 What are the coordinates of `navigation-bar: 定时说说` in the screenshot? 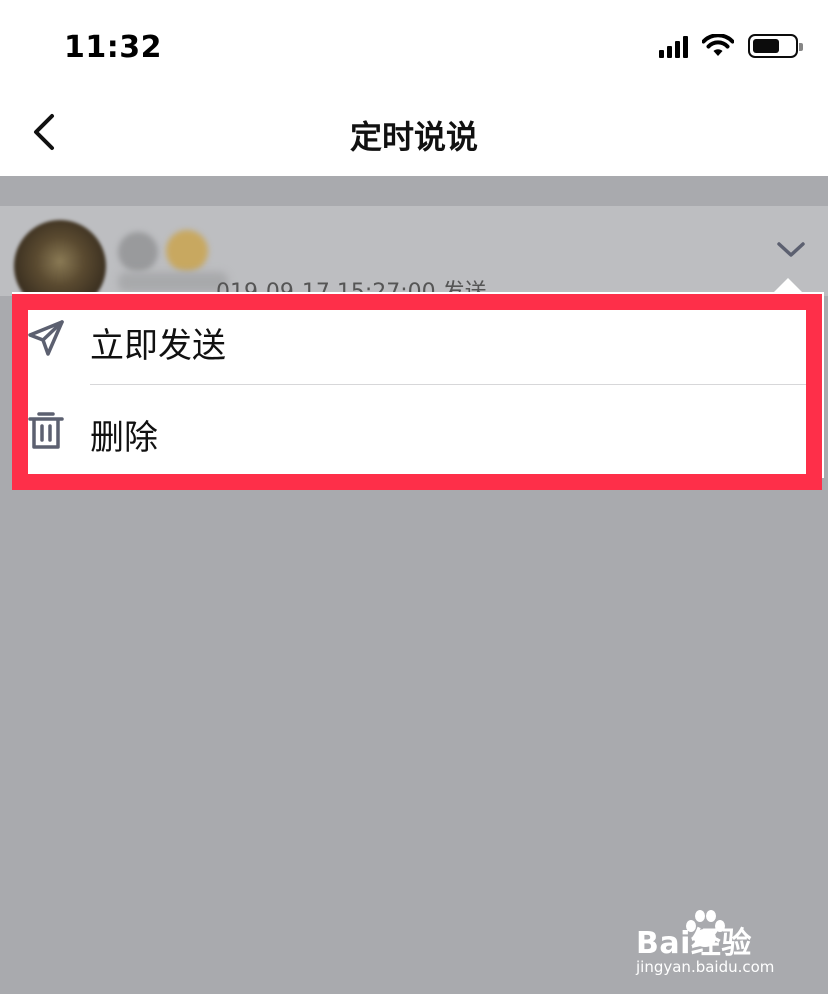 It's located at (414, 133).